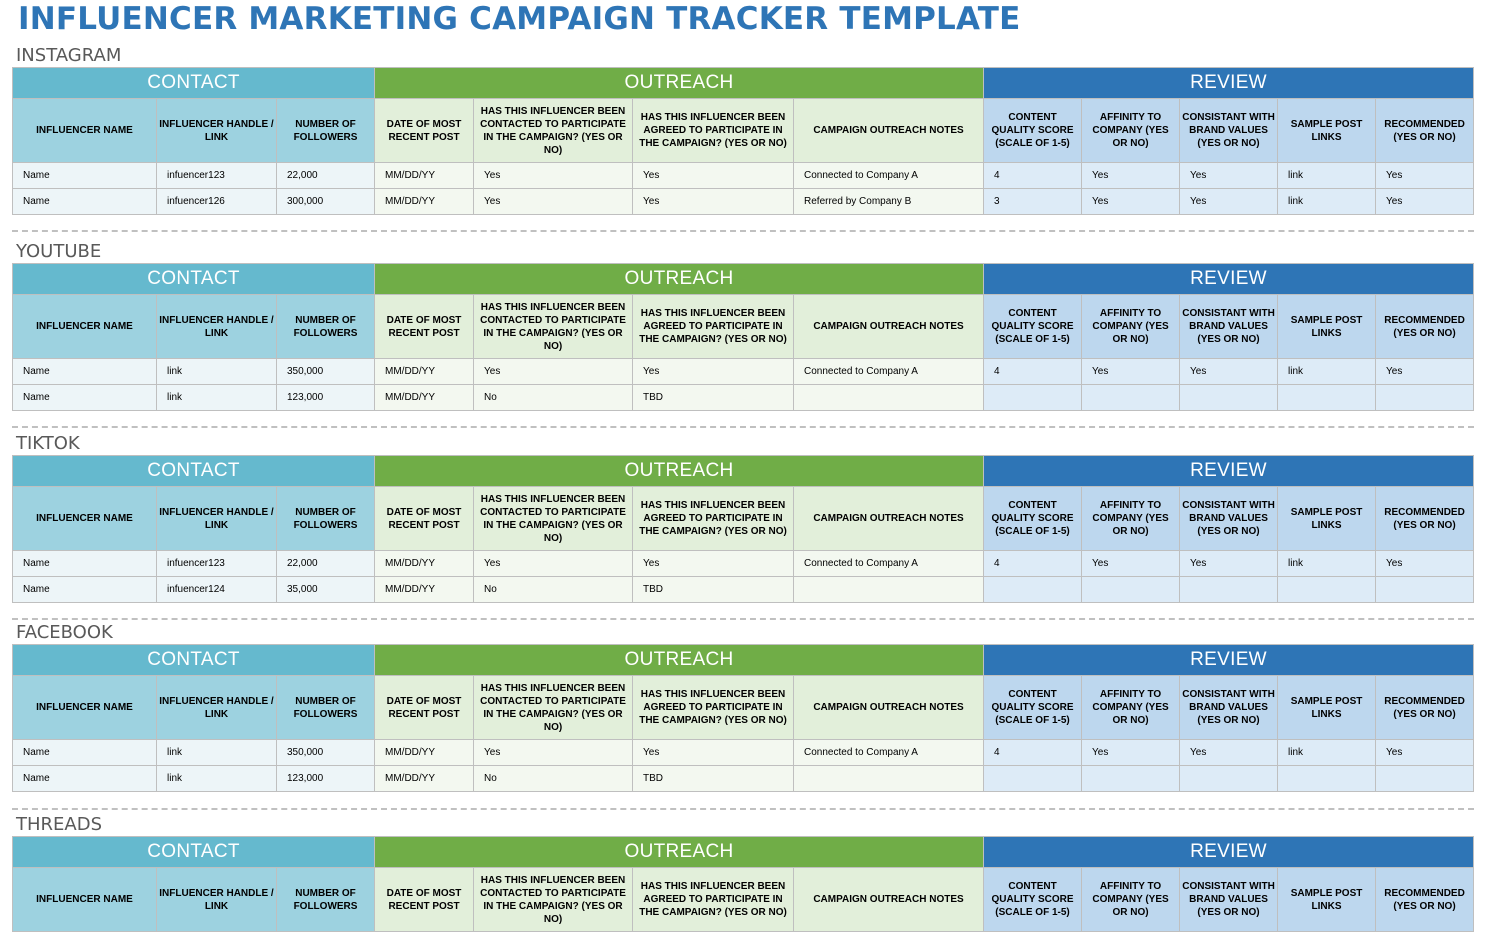 The image size is (1486, 932). What do you see at coordinates (743, 83) in the screenshot?
I see `group-band-row: CONTACT OUTREACH REVIEW` at bounding box center [743, 83].